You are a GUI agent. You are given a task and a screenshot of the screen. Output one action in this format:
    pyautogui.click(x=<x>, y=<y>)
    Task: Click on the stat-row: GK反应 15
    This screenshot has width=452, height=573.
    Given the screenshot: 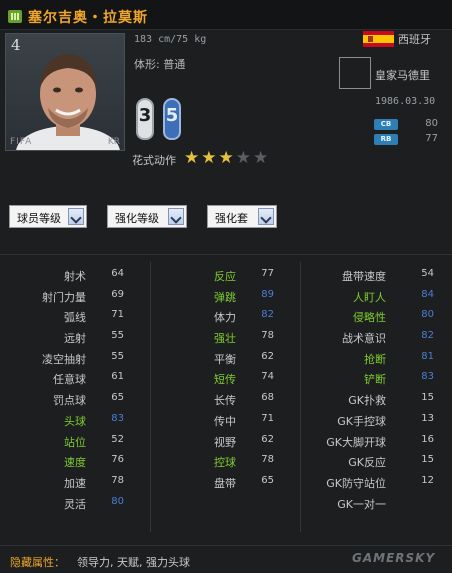 What is the action you would take?
    pyautogui.click(x=376, y=461)
    